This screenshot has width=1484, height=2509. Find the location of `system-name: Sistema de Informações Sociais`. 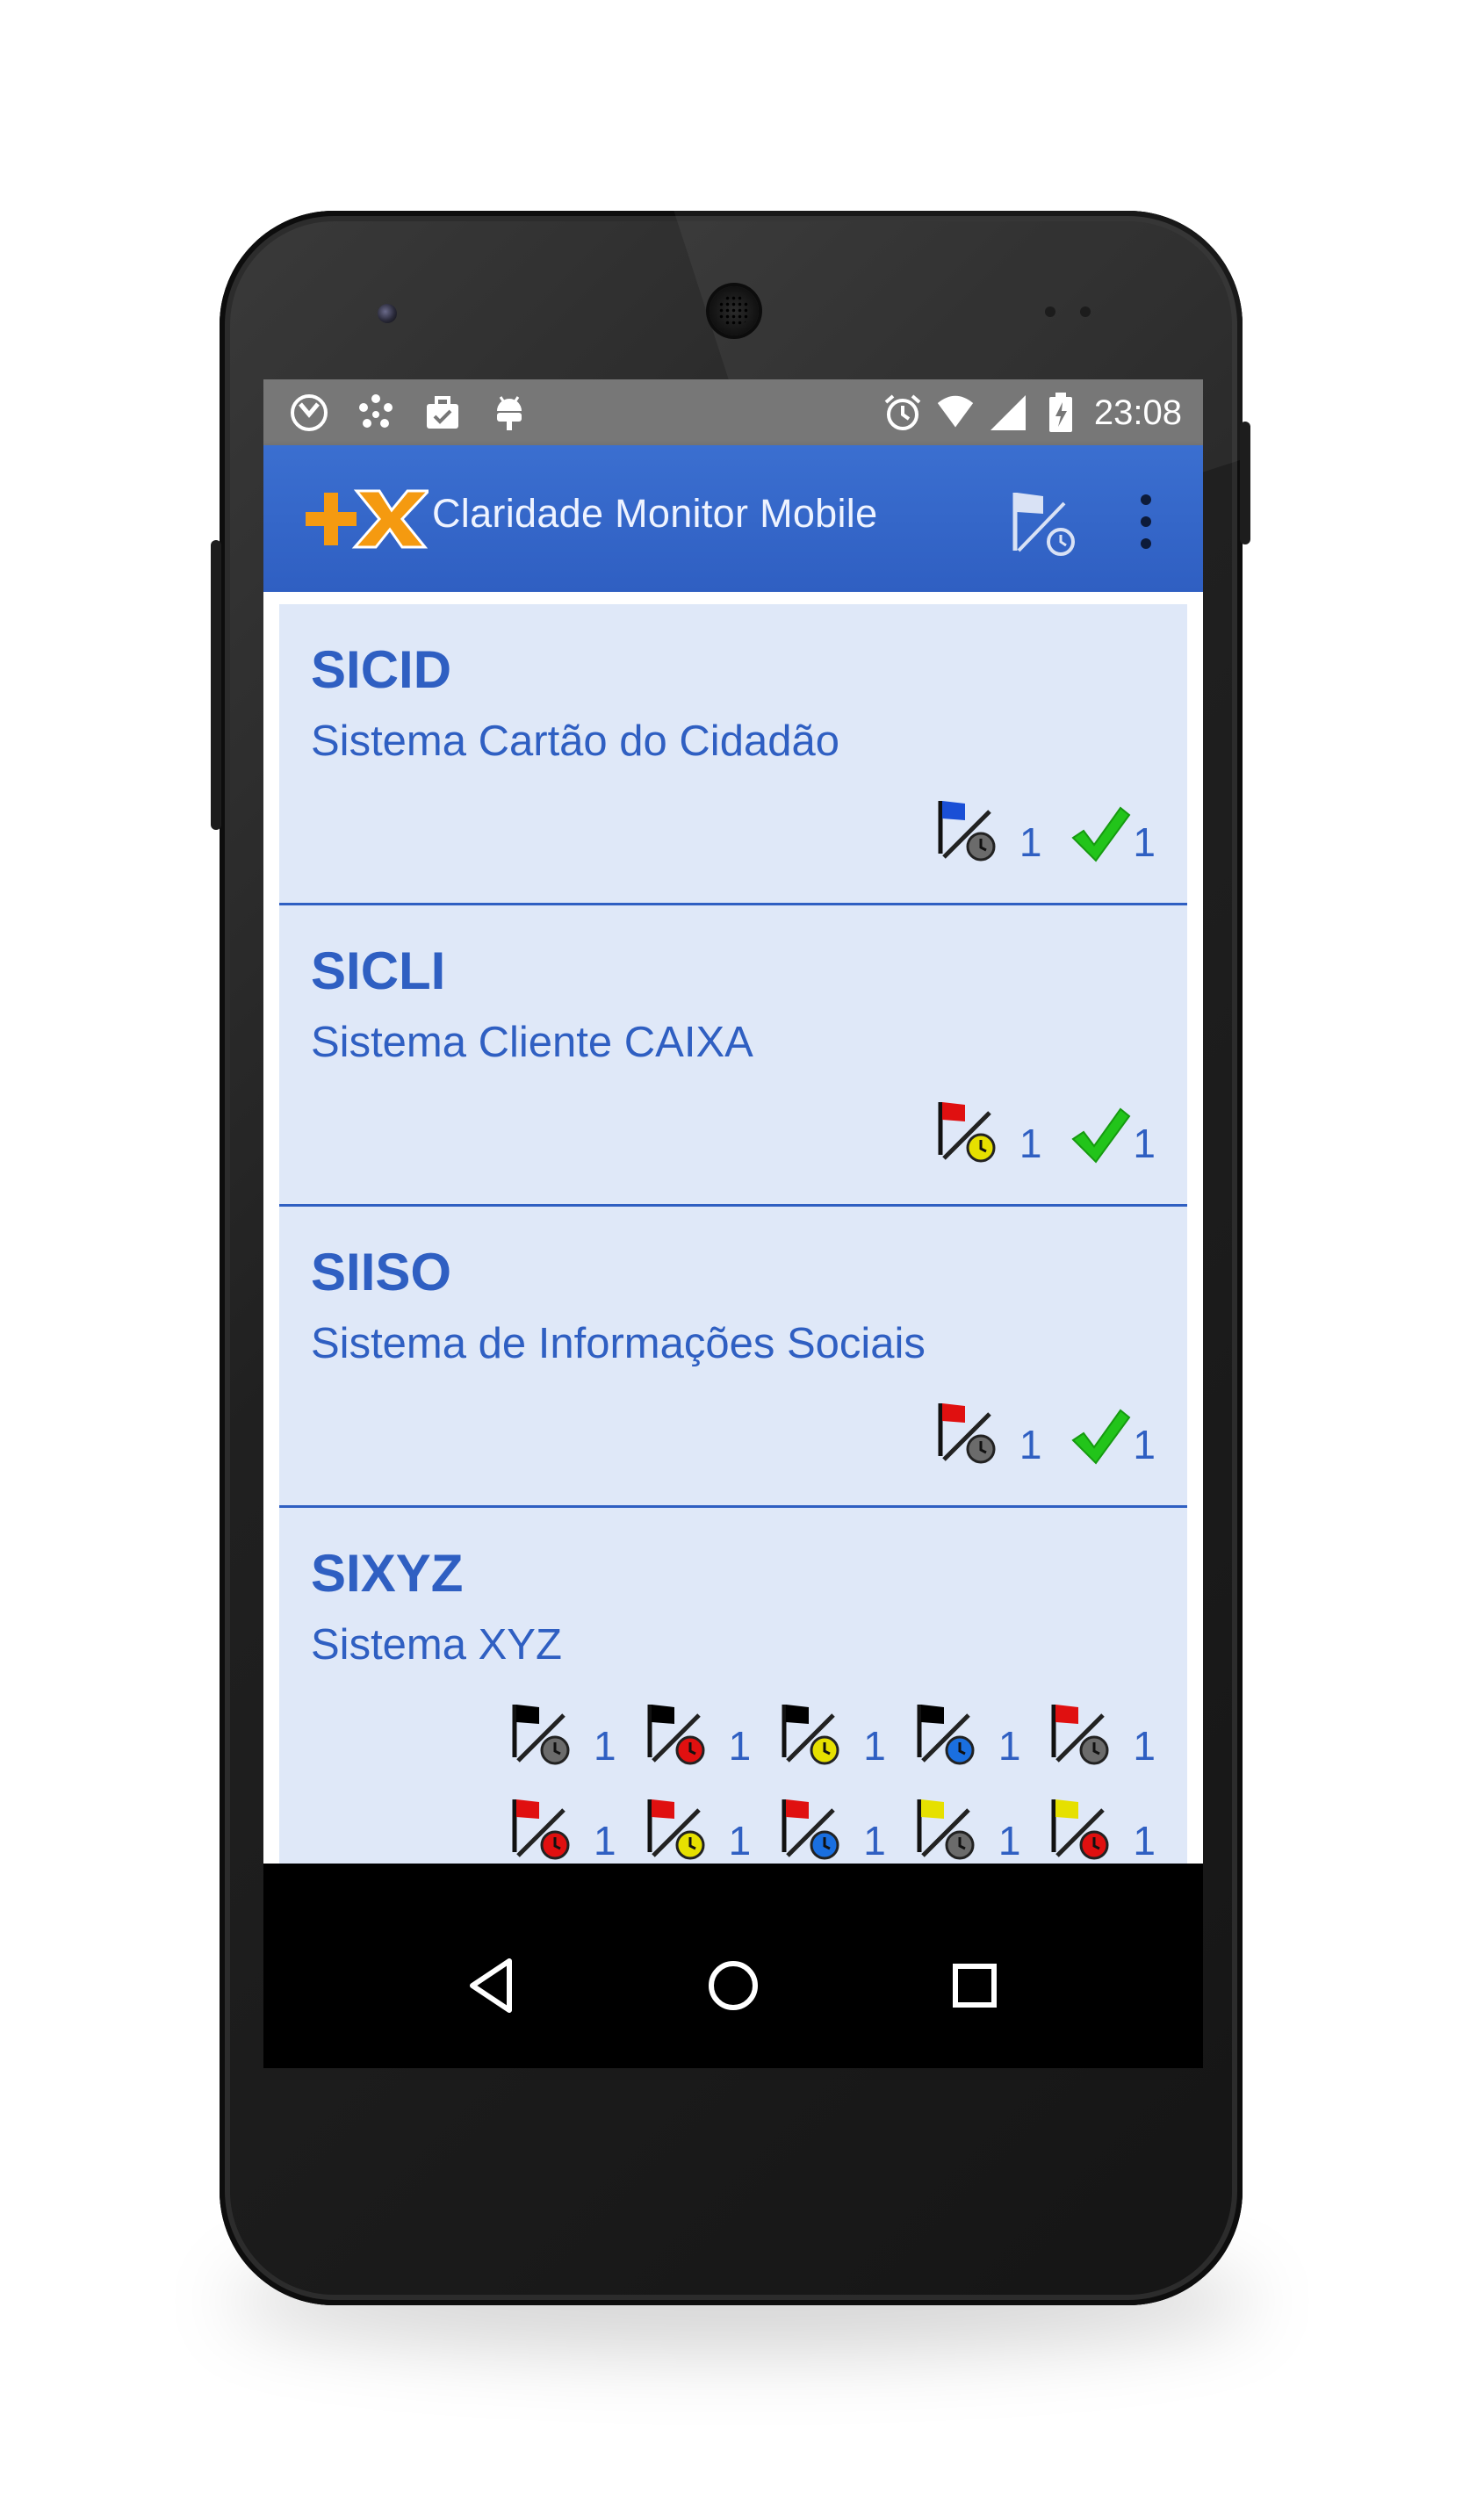

system-name: Sistema de Informações Sociais is located at coordinates (618, 1343).